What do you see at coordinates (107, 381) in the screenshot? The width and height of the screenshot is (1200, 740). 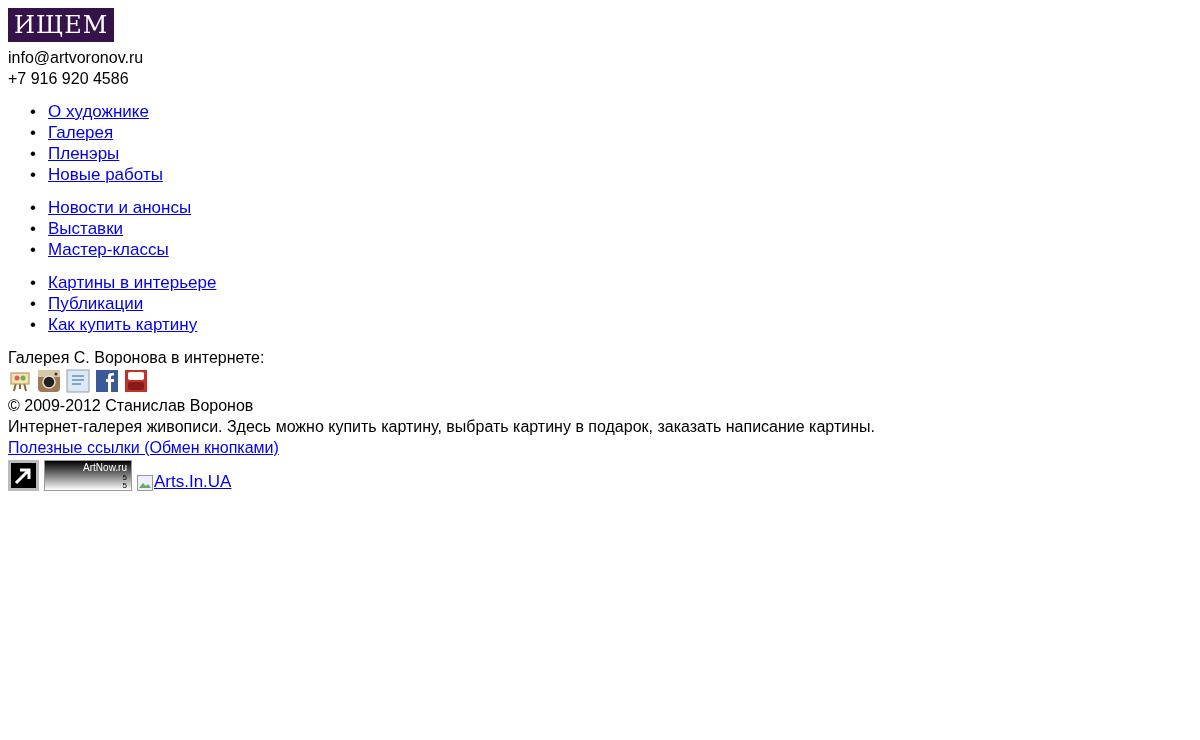 I see `facebook-icon` at bounding box center [107, 381].